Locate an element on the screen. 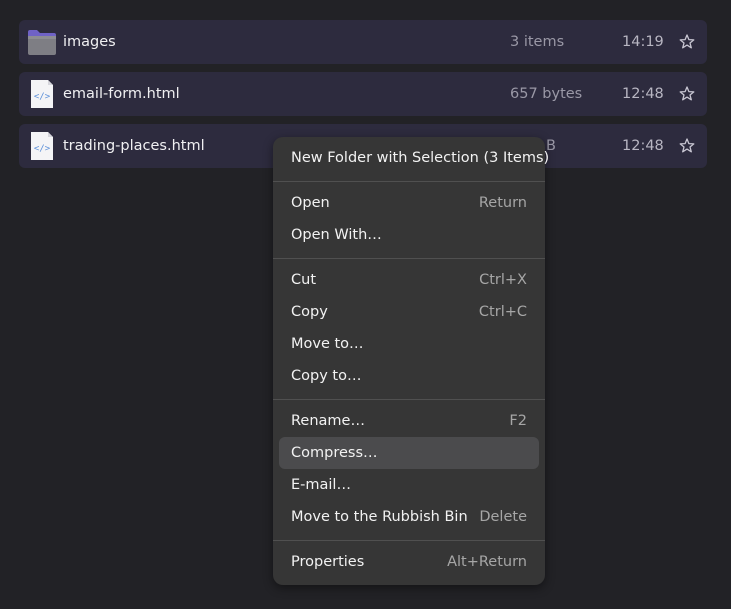 The width and height of the screenshot is (731, 609). file-size: 657 bytes is located at coordinates (546, 94).